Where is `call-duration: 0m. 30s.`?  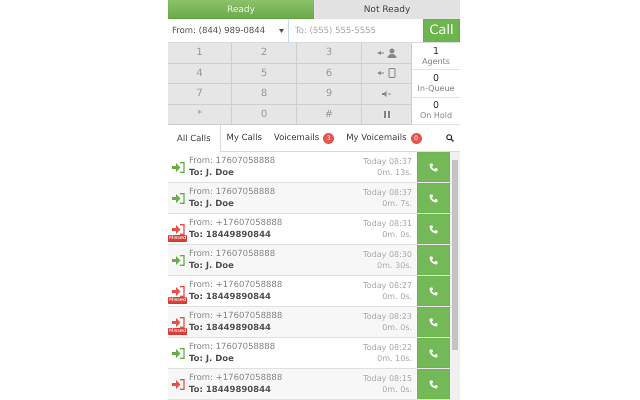 call-duration: 0m. 30s. is located at coordinates (394, 265).